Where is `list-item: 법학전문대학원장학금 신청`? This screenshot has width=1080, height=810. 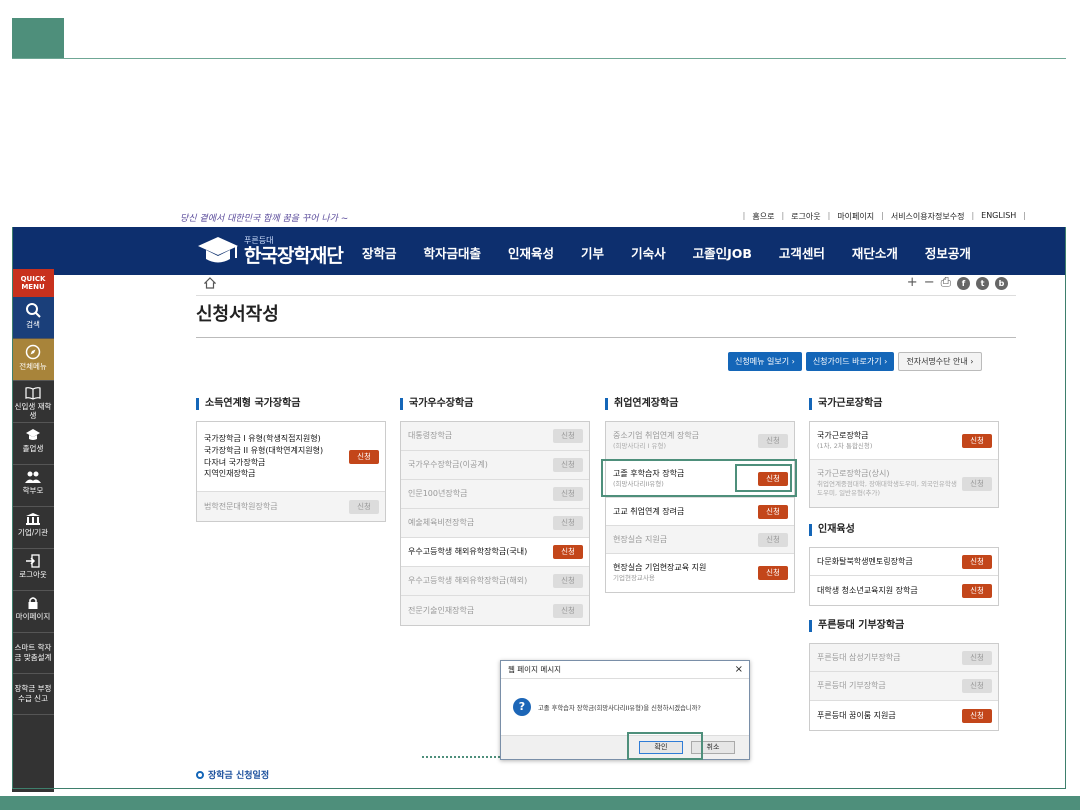
list-item: 법학전문대학원장학금 신청 is located at coordinates (291, 506).